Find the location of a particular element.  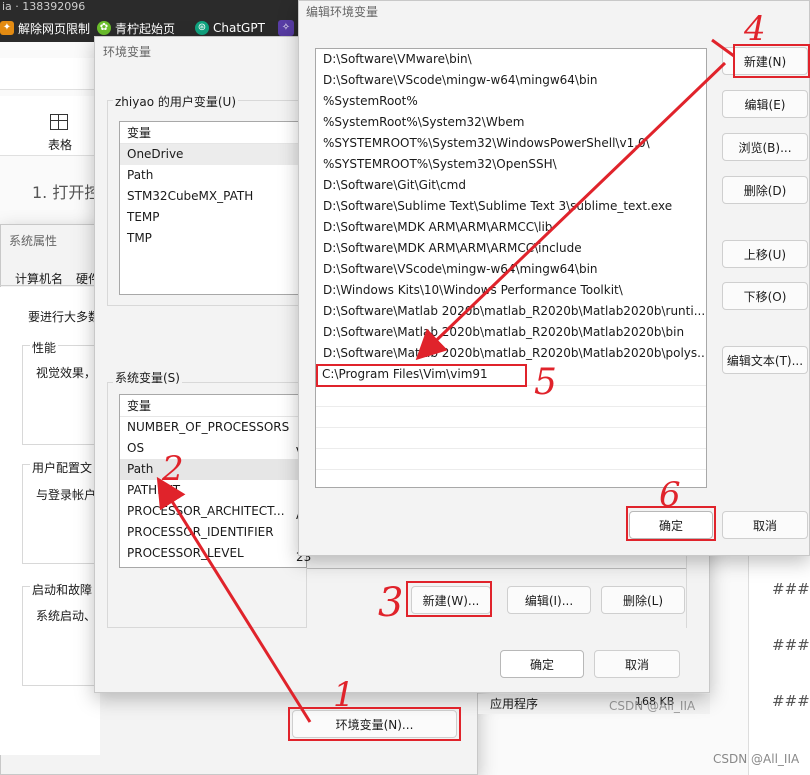

annotation-number: 1 is located at coordinates (344, 695).